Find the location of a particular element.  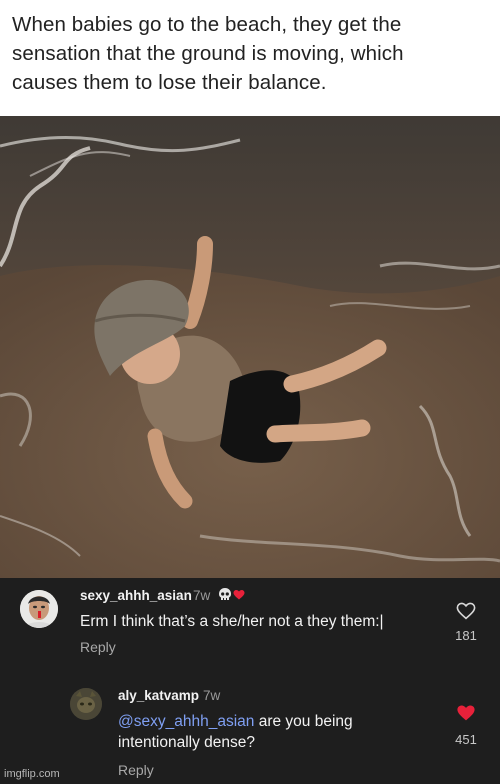

heart-icon is located at coordinates (239, 594).